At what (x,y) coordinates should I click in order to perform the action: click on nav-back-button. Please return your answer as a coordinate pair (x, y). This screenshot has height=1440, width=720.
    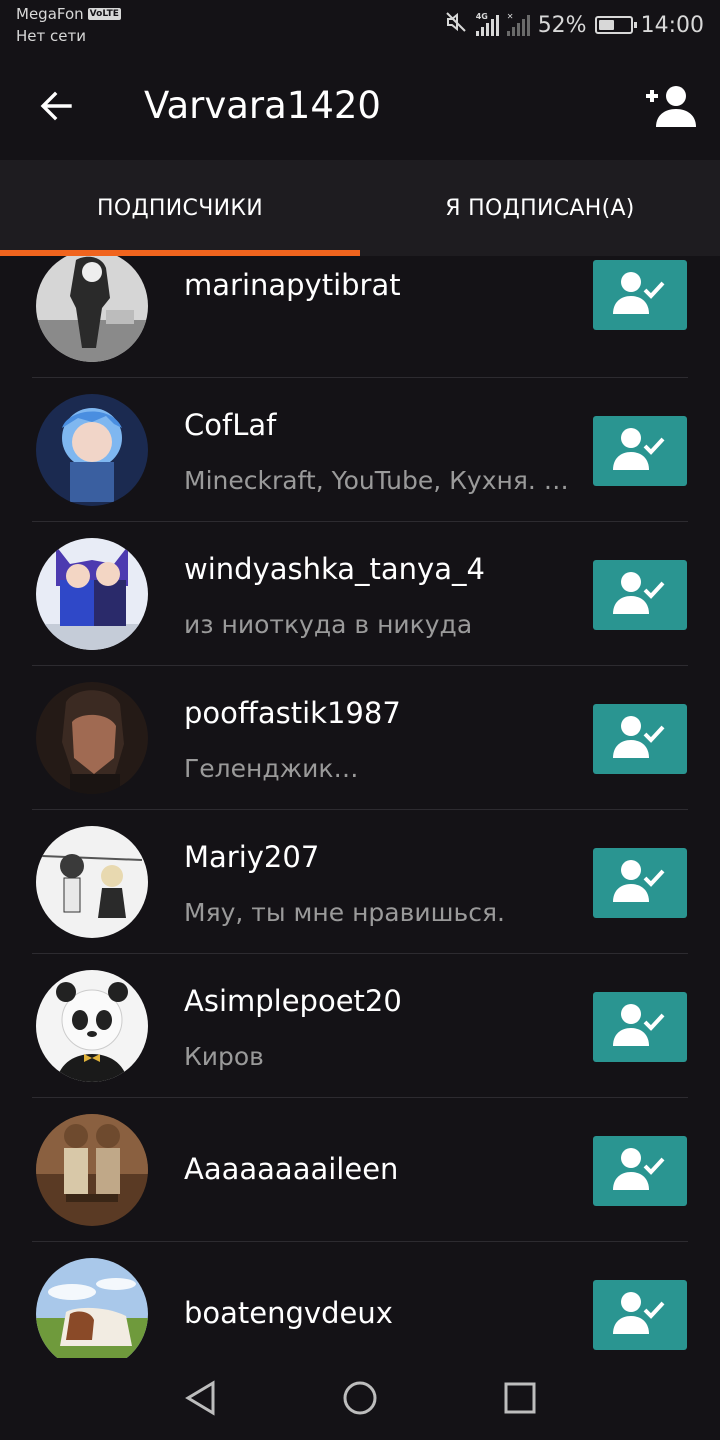
    Looking at the image, I should click on (200, 1400).